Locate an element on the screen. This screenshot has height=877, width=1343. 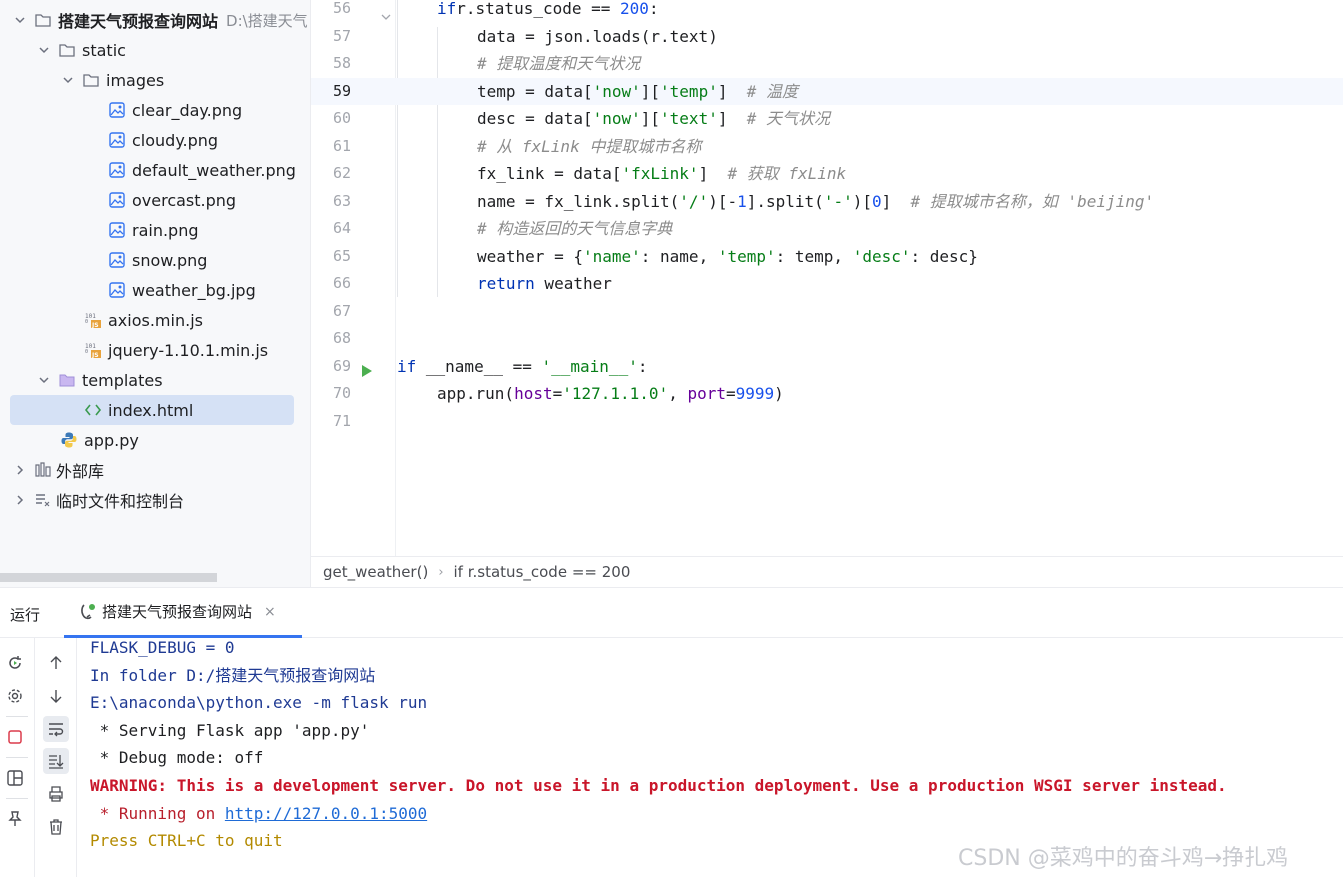
project-path: D:\搭建天气 is located at coordinates (267, 20).